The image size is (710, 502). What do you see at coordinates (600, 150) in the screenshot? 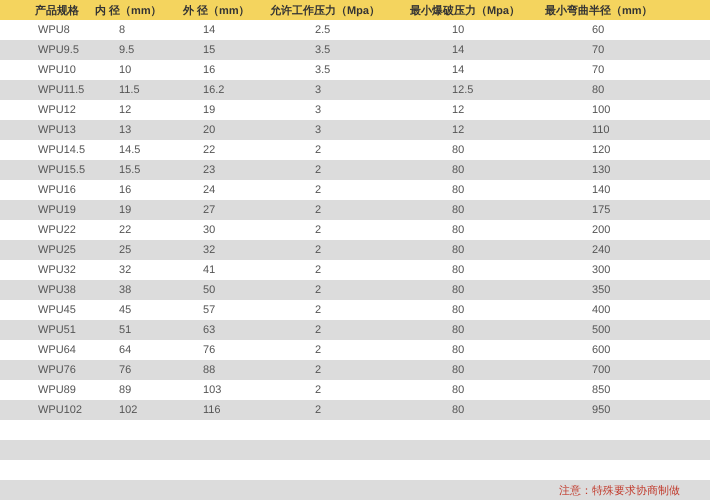
I see `table-cell-text: 120` at bounding box center [600, 150].